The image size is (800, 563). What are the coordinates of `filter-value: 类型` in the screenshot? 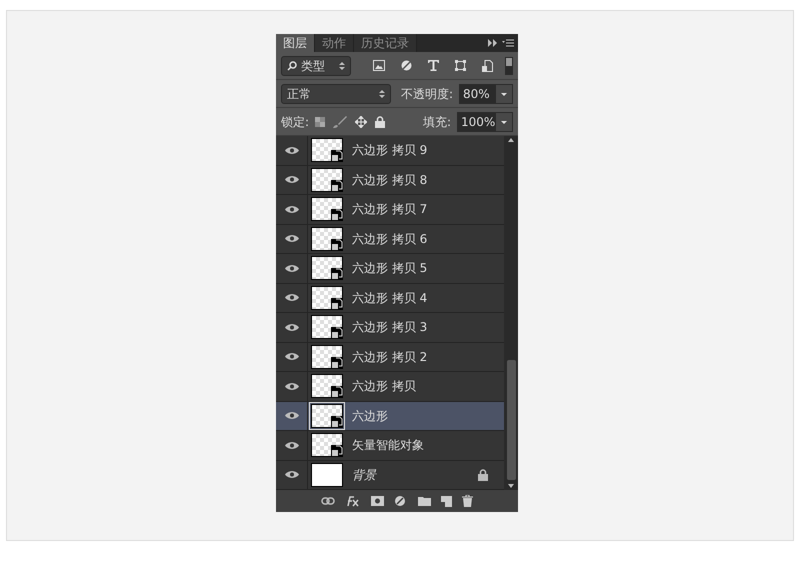 It's located at (313, 66).